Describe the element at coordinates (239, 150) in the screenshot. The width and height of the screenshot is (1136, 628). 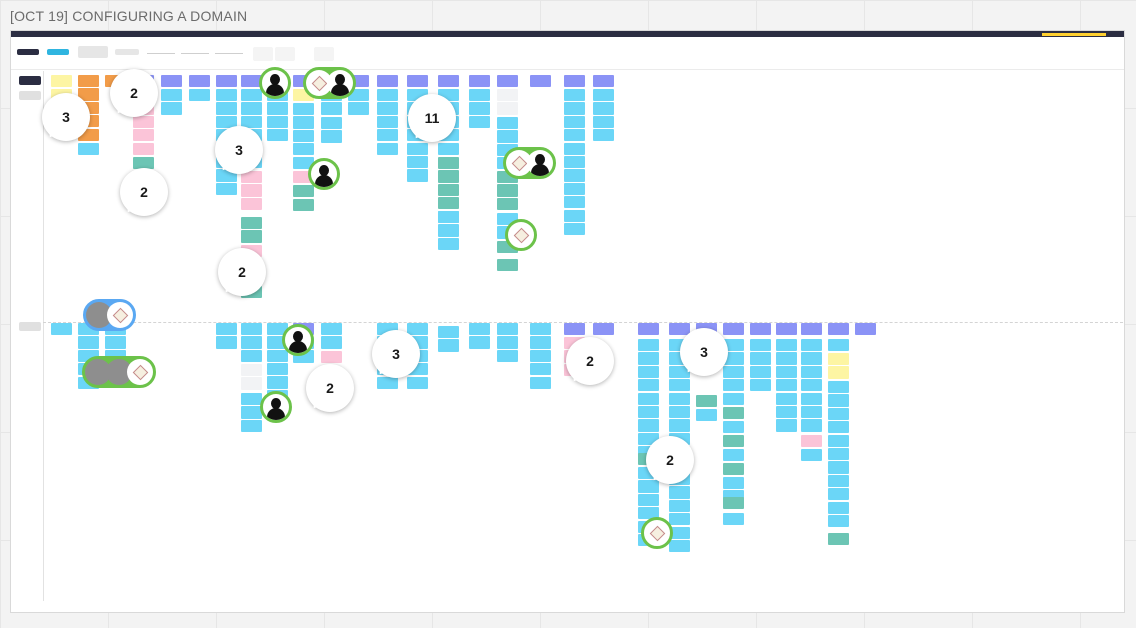
I see `comment-count-bubble: 3` at that location.